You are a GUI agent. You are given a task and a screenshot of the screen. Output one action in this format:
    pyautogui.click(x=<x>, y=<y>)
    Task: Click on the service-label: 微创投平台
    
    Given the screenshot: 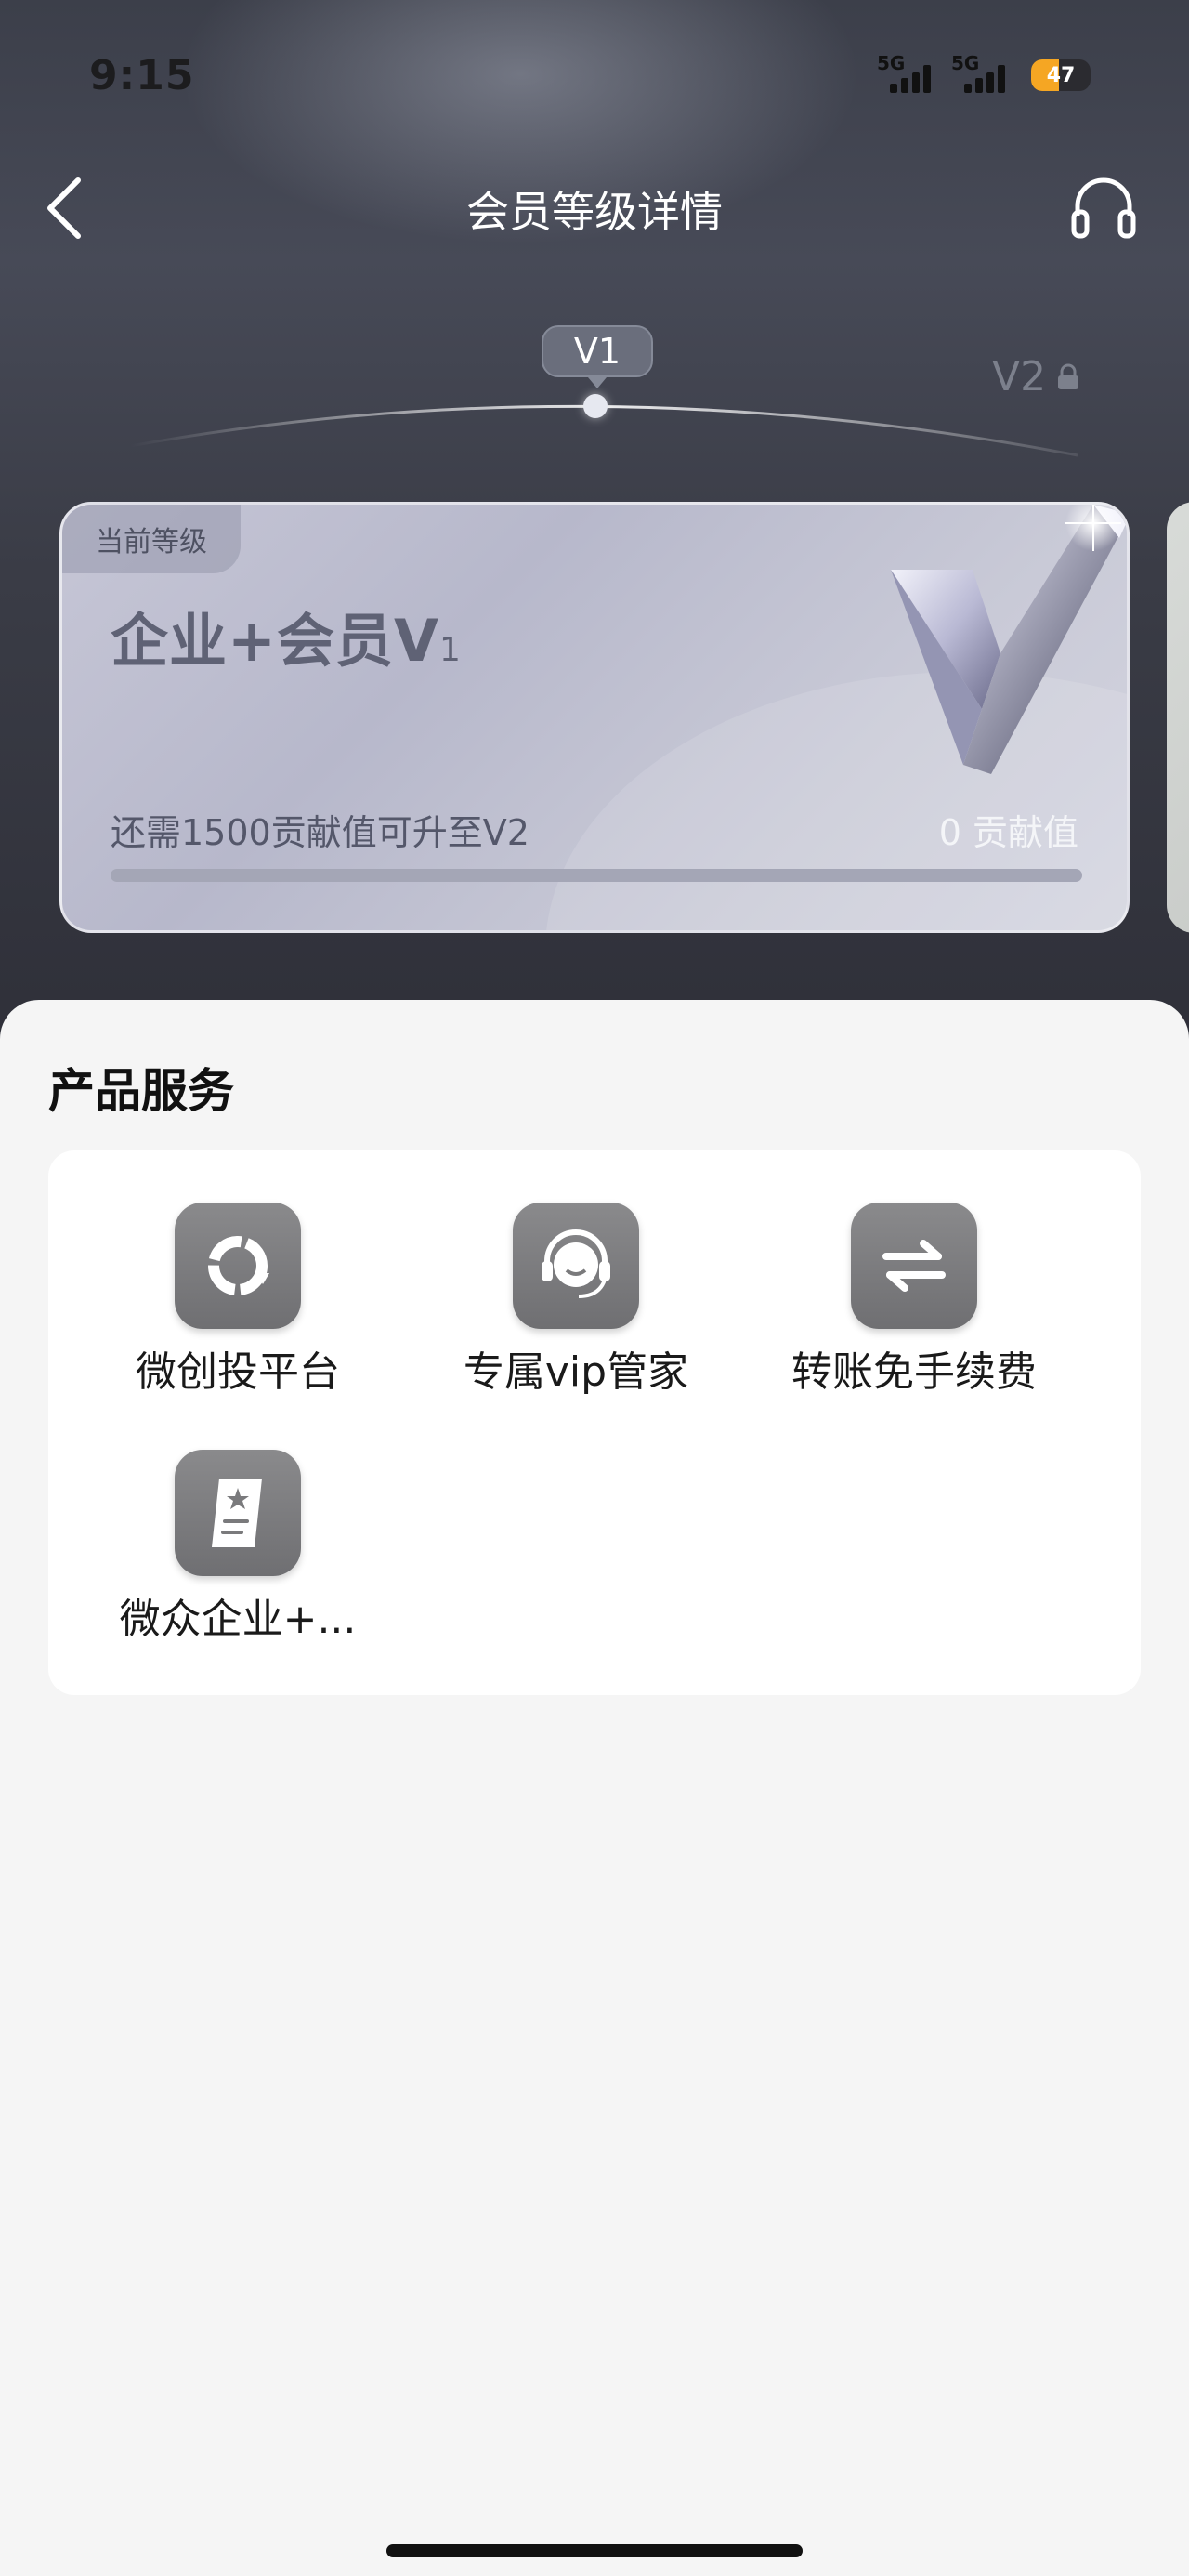 What is the action you would take?
    pyautogui.click(x=238, y=1372)
    